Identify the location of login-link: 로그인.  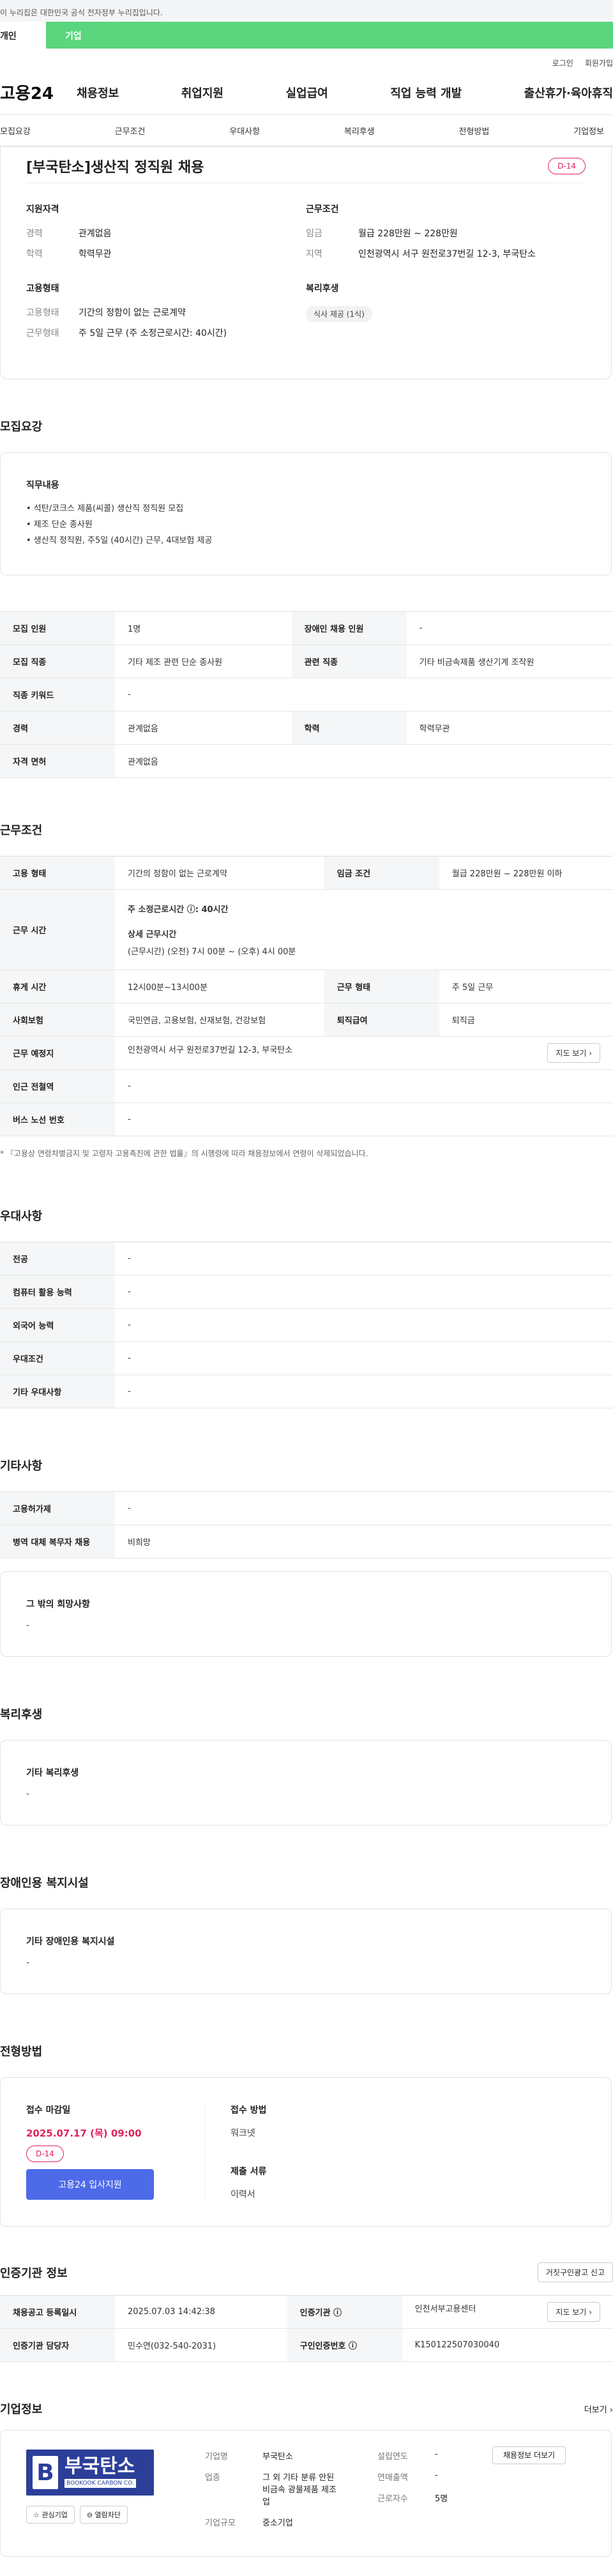
(562, 63).